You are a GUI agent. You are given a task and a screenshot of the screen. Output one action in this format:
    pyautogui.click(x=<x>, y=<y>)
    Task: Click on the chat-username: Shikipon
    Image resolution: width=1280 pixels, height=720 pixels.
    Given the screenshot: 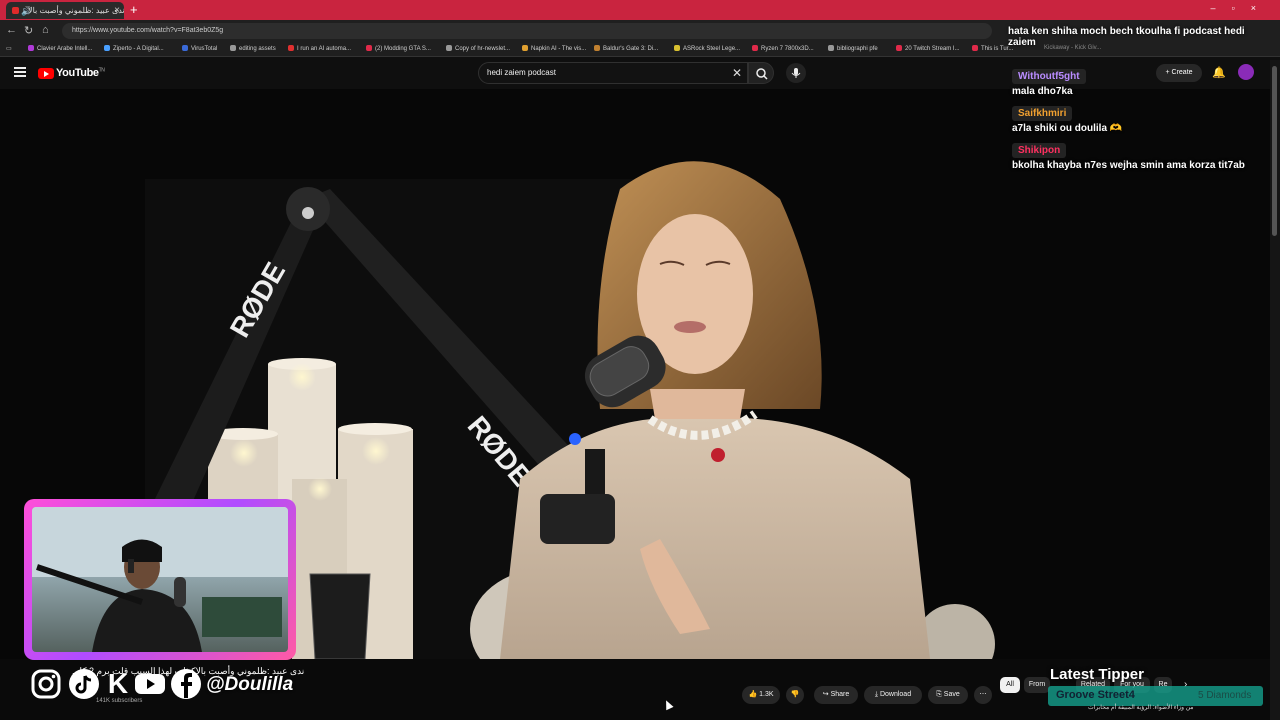 What is the action you would take?
    pyautogui.click(x=1039, y=150)
    